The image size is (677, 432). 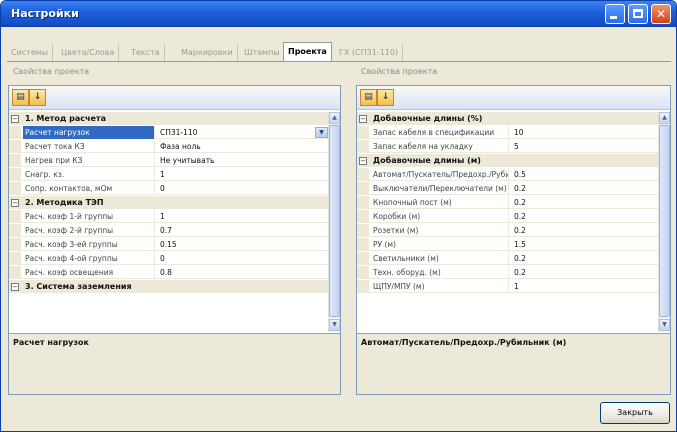 What do you see at coordinates (507, 160) in the screenshot?
I see `grid-category-row: − Добавочные длины (м)` at bounding box center [507, 160].